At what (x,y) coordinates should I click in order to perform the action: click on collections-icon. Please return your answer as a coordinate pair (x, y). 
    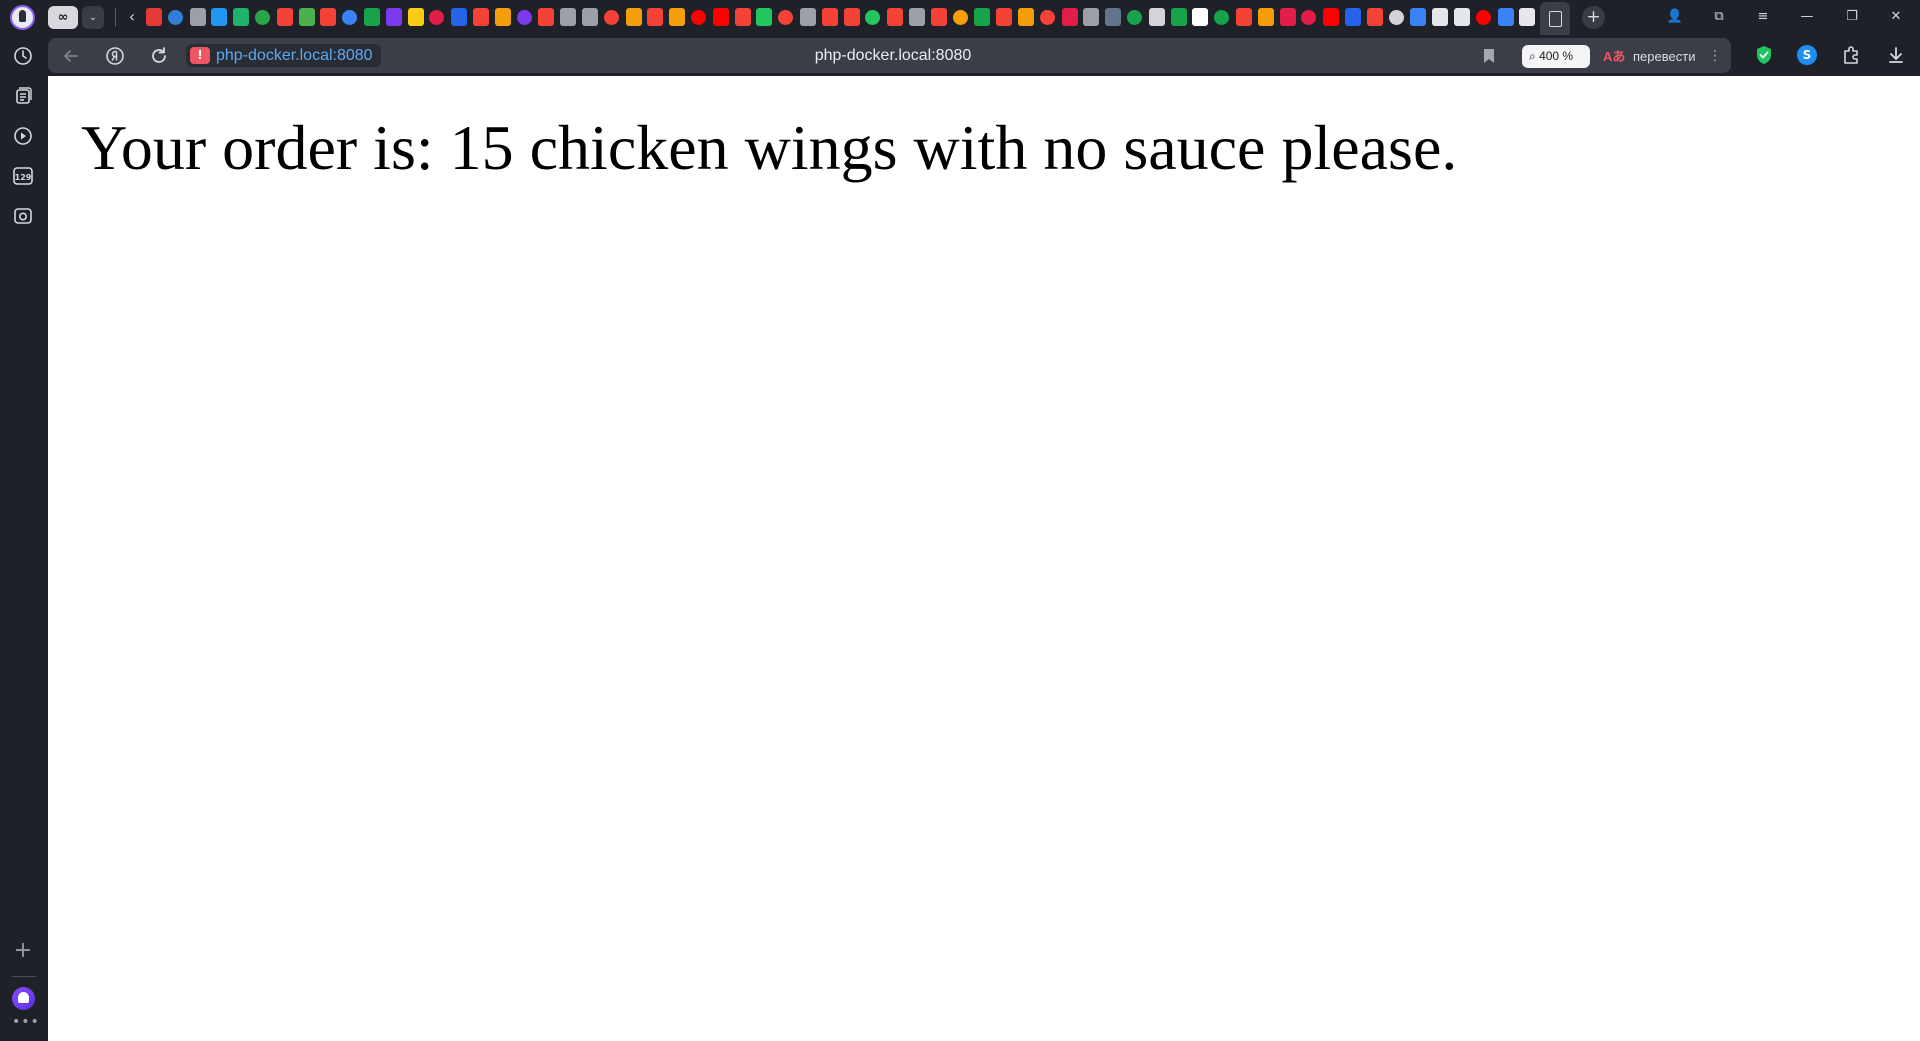
    Looking at the image, I should click on (23, 96).